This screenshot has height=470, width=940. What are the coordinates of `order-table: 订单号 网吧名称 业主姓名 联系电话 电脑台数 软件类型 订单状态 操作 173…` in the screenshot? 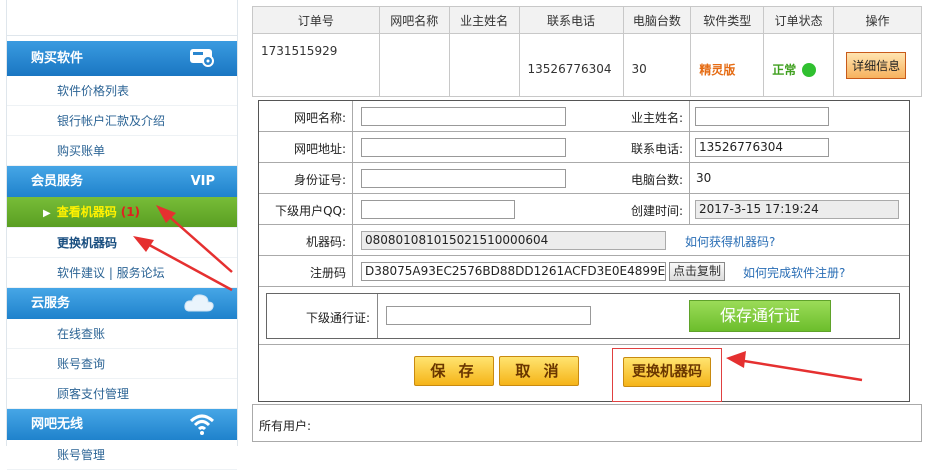 It's located at (587, 51).